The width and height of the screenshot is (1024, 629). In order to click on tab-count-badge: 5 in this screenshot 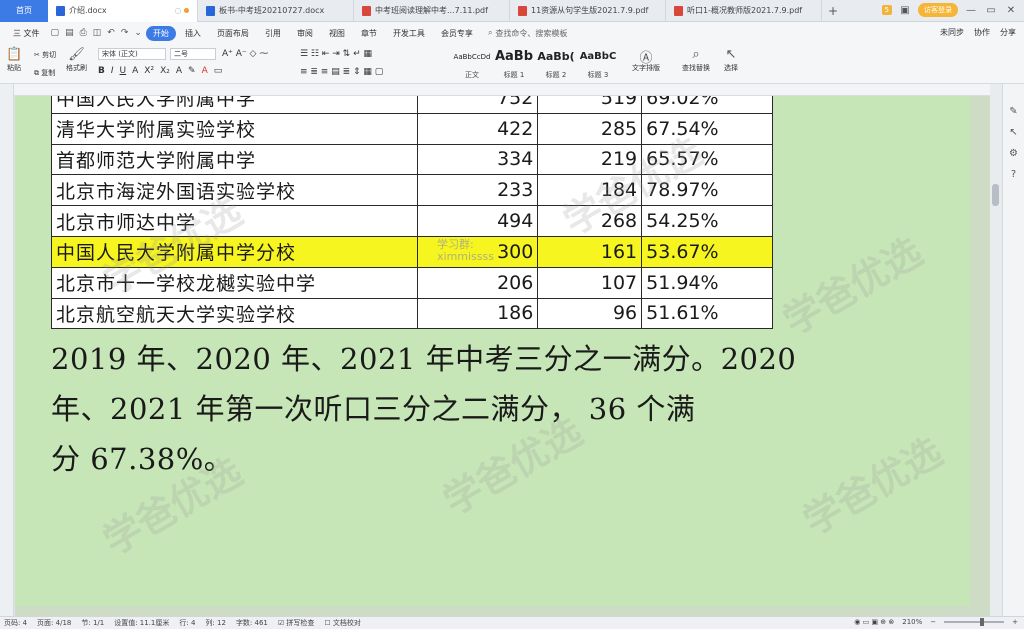, I will do `click(886, 10)`.